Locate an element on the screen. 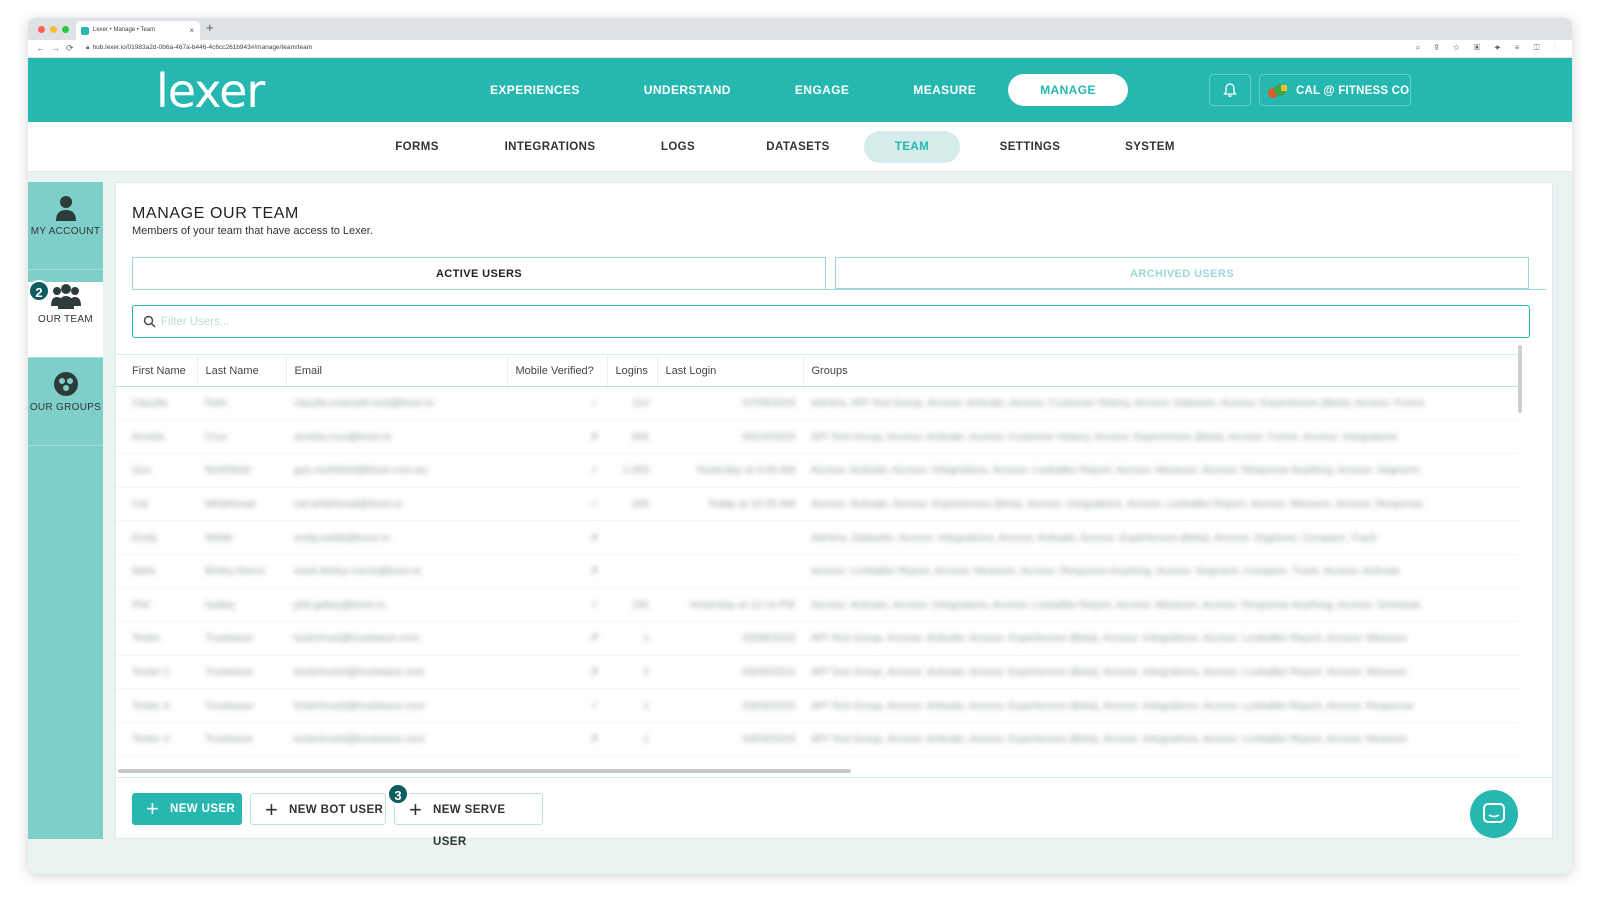  close-tab-icon: × is located at coordinates (191, 30).